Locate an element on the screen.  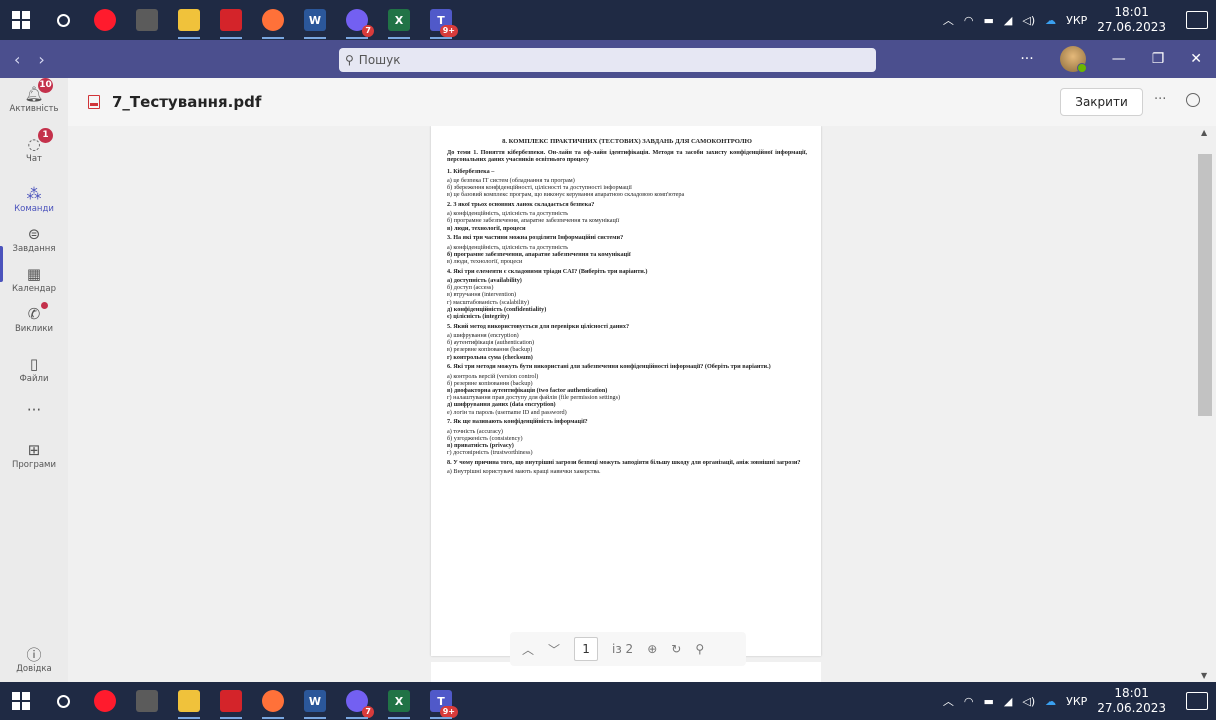
rail-label: Чат is located at coordinates (34, 159).